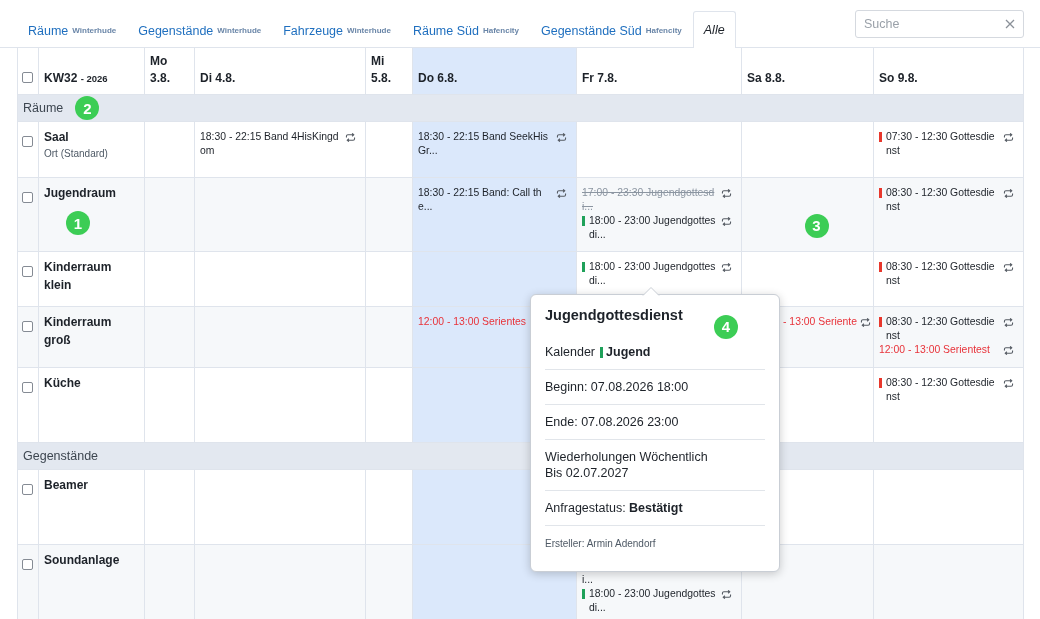 This screenshot has height=619, width=1040. Describe the element at coordinates (62, 383) in the screenshot. I see `resource-name: Küche` at that location.